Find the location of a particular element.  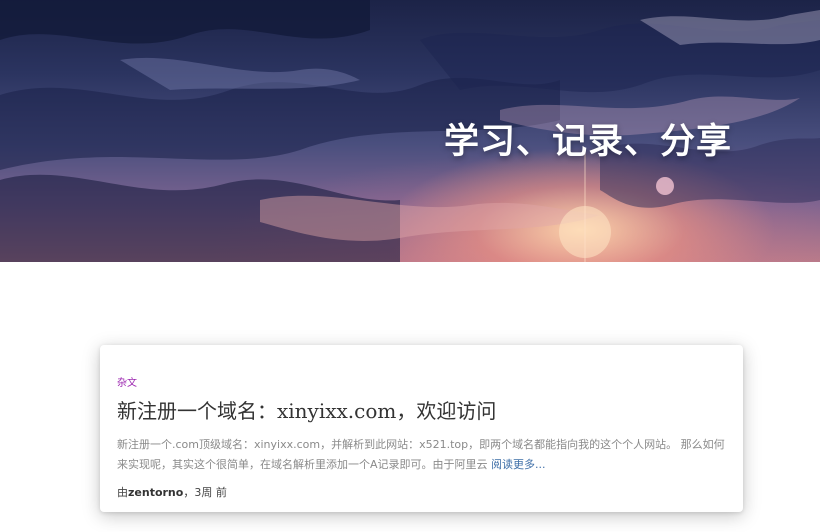

meta-prefix: 由 is located at coordinates (122, 492).